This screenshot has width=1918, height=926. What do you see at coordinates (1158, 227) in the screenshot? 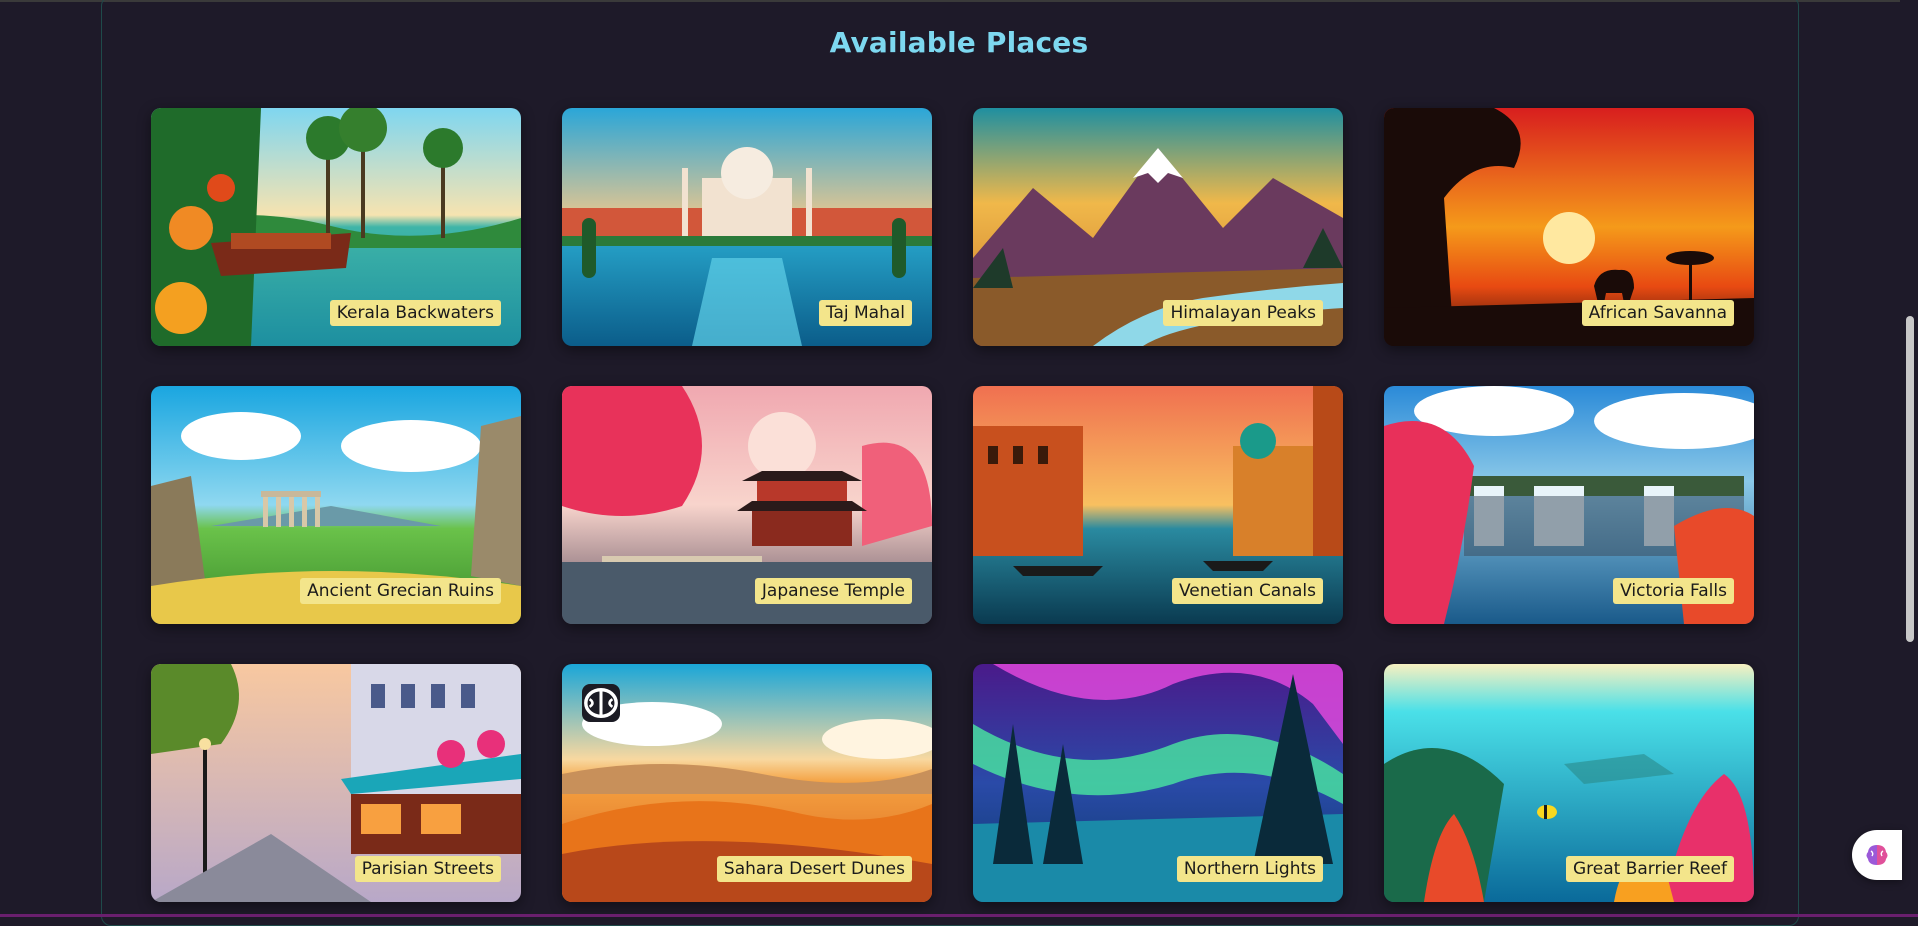
I see `place-card-himalayan-peaks: Himalayan Peaks` at bounding box center [1158, 227].